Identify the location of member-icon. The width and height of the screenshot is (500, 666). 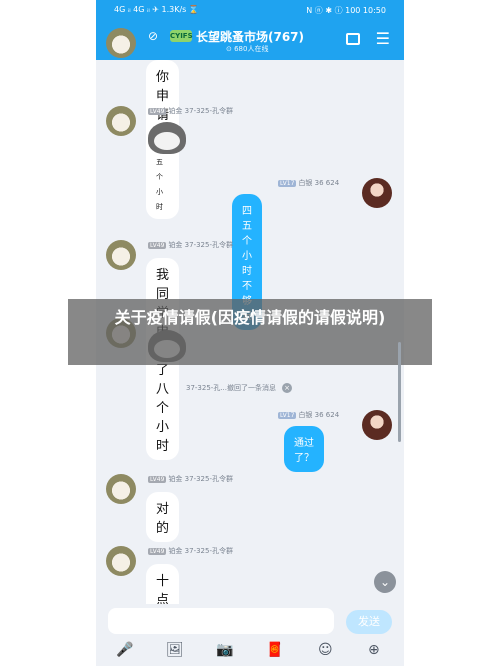
(353, 39).